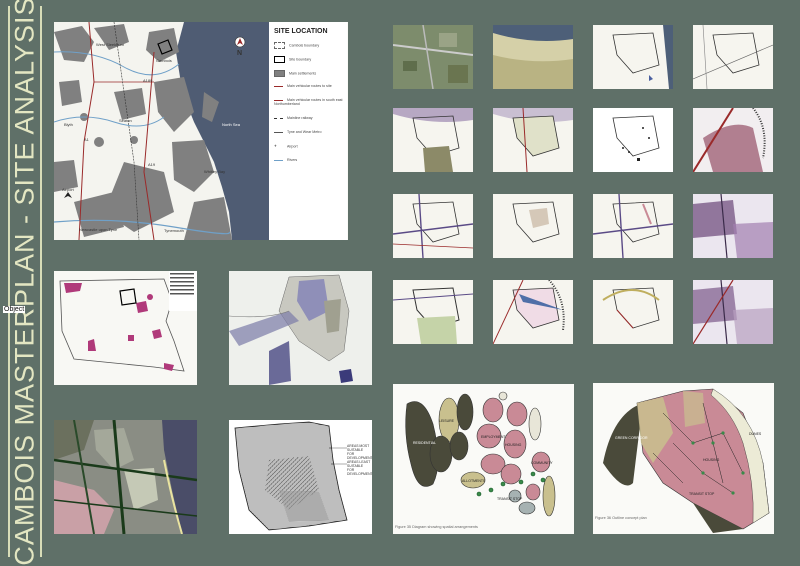 The height and width of the screenshot is (566, 800). Describe the element at coordinates (513, 445) in the screenshot. I see `bubble-label-housing: HOUSING` at that location.